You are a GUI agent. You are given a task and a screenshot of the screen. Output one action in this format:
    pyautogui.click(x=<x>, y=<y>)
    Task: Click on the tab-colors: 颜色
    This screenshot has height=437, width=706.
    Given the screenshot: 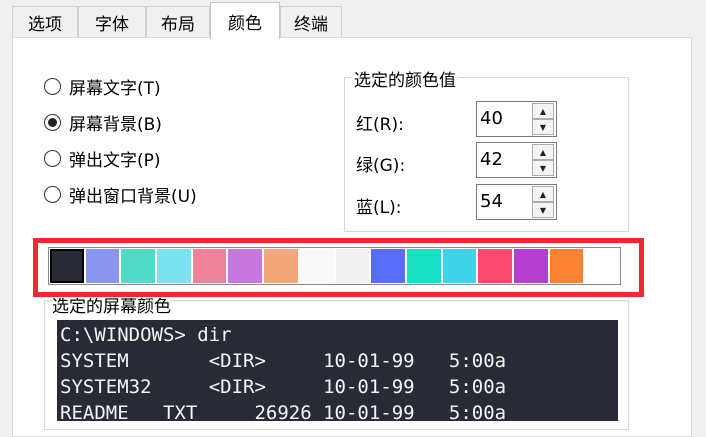 What is the action you would take?
    pyautogui.click(x=245, y=20)
    